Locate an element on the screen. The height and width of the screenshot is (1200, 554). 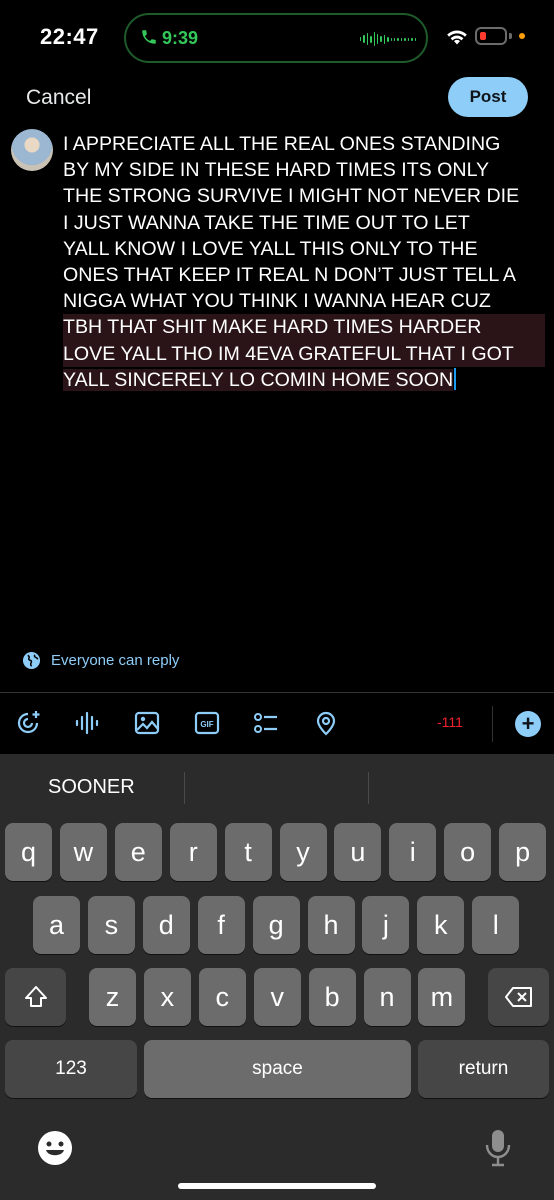
status-bar: 22:47 9:39 is located at coordinates (277, 39).